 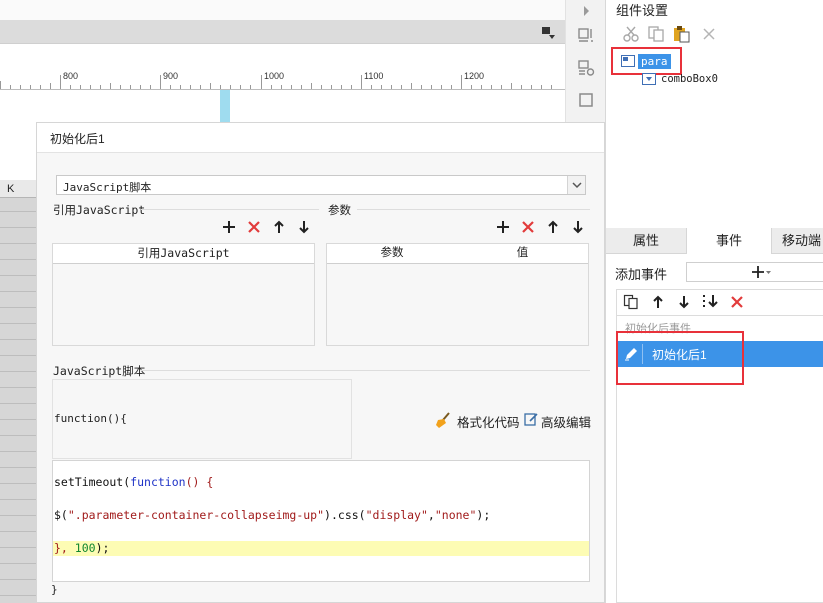 What do you see at coordinates (457, 294) in the screenshot?
I see `params-table: 参数 值` at bounding box center [457, 294].